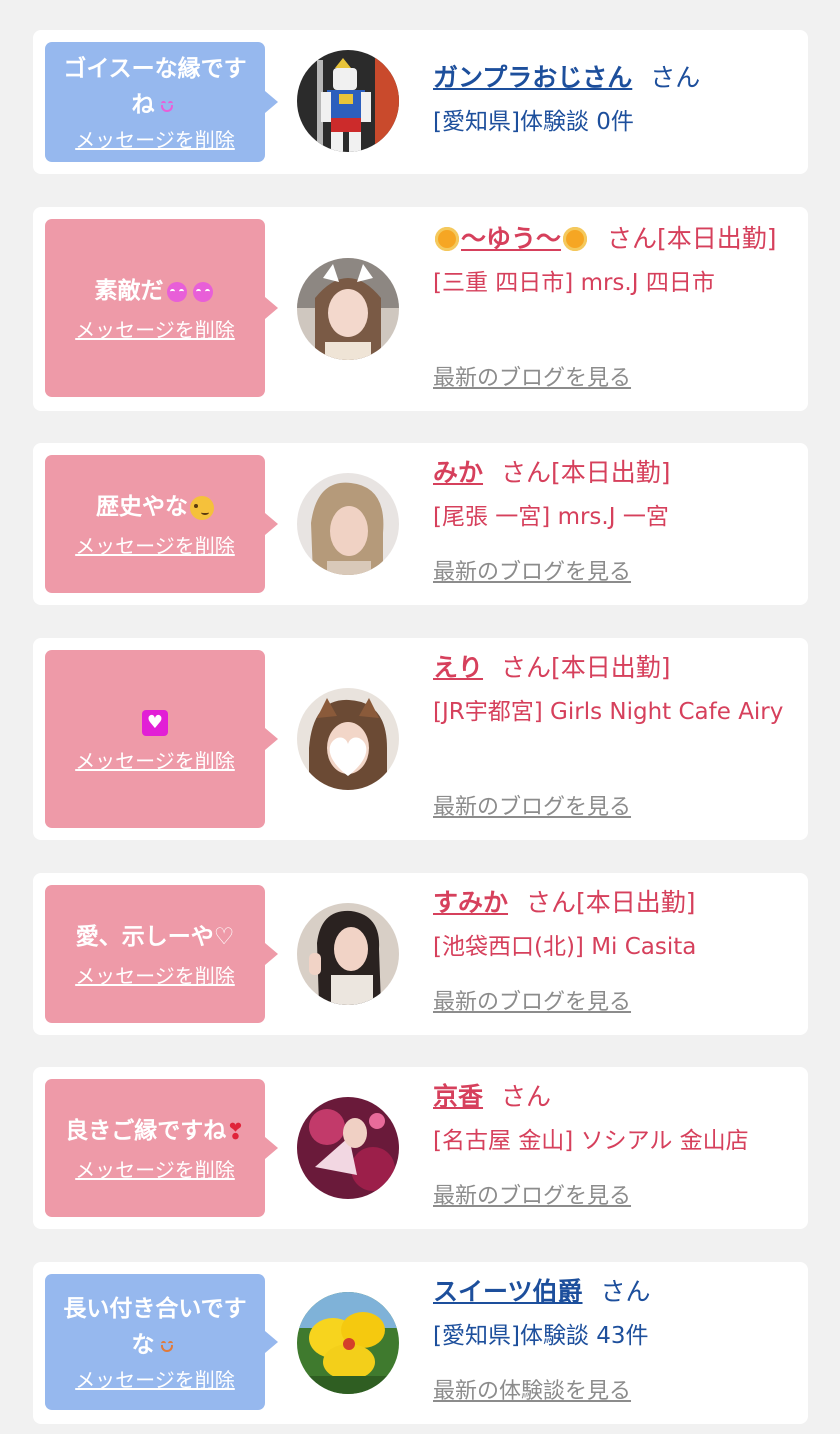 This screenshot has height=1434, width=840. I want to click on member-info: えり さん[本日出勤] [JR宇都宮] Girls Night Cafe Airy, so click(610, 690).